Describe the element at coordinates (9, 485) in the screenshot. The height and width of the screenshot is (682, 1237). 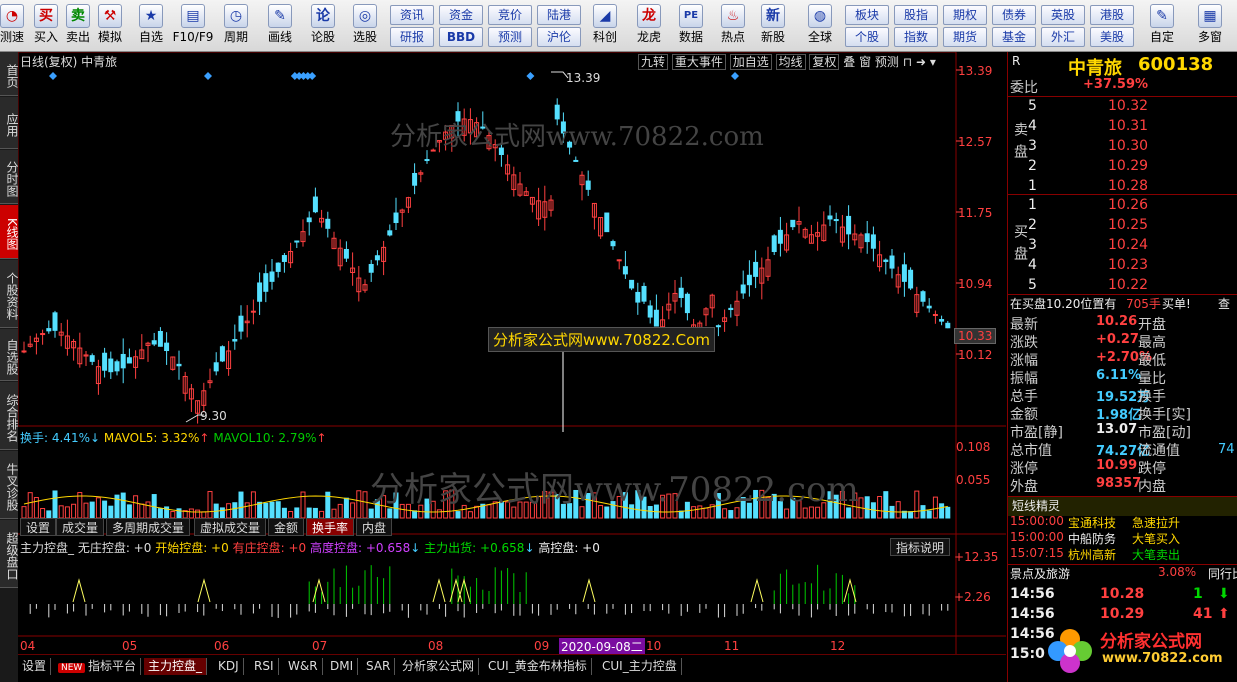
I see `sidebar-tab-diagnosis: 牛叉诊股` at that location.